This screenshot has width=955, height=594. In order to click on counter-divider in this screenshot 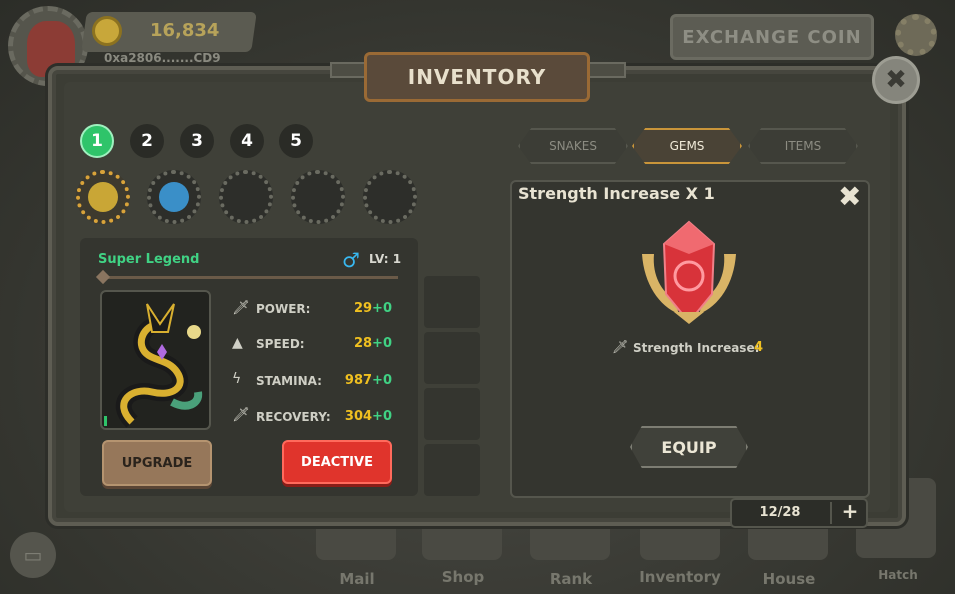, I will do `click(831, 513)`.